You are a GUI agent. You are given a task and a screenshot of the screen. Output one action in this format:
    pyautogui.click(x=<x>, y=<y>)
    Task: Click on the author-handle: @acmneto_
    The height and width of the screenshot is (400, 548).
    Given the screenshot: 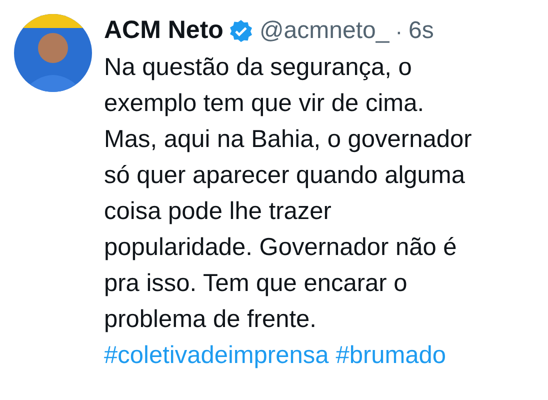 What is the action you would take?
    pyautogui.click(x=324, y=31)
    